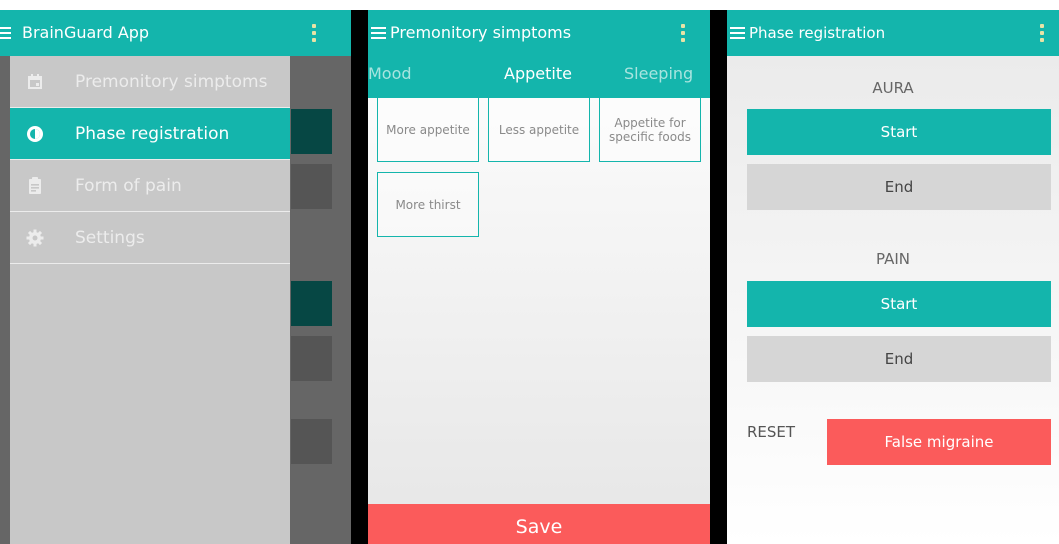 Image resolution: width=1059 pixels, height=544 pixels. I want to click on drawer-item-label: Premonitory simptoms, so click(171, 82).